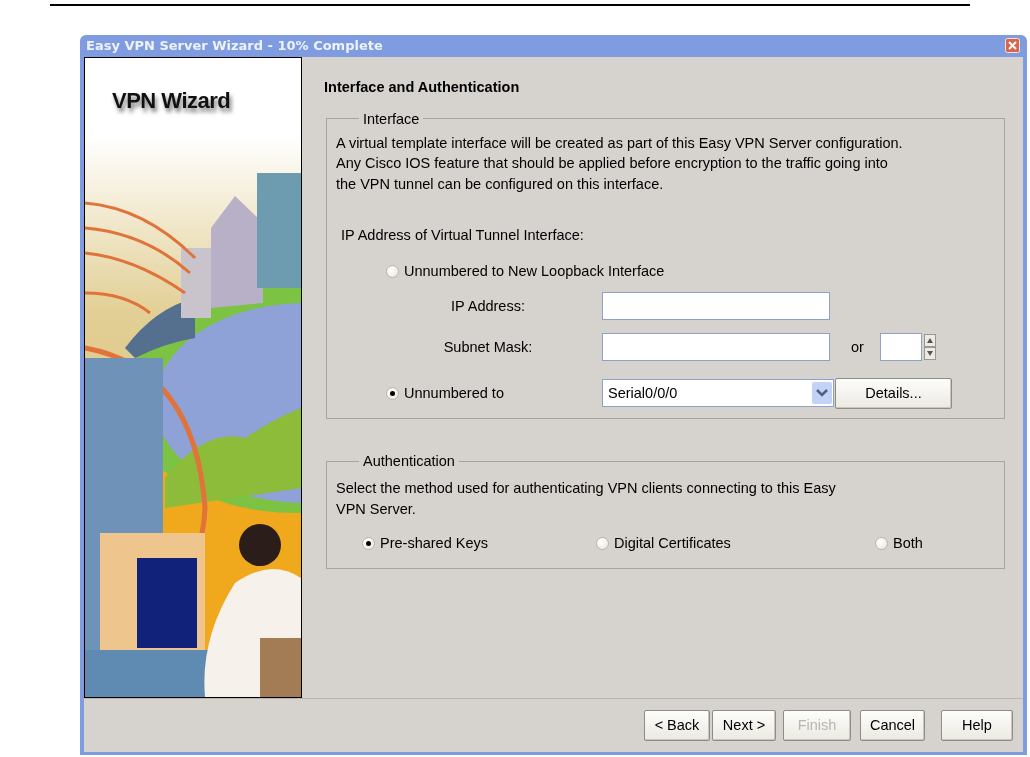  What do you see at coordinates (929, 347) in the screenshot?
I see `spinner-icon` at bounding box center [929, 347].